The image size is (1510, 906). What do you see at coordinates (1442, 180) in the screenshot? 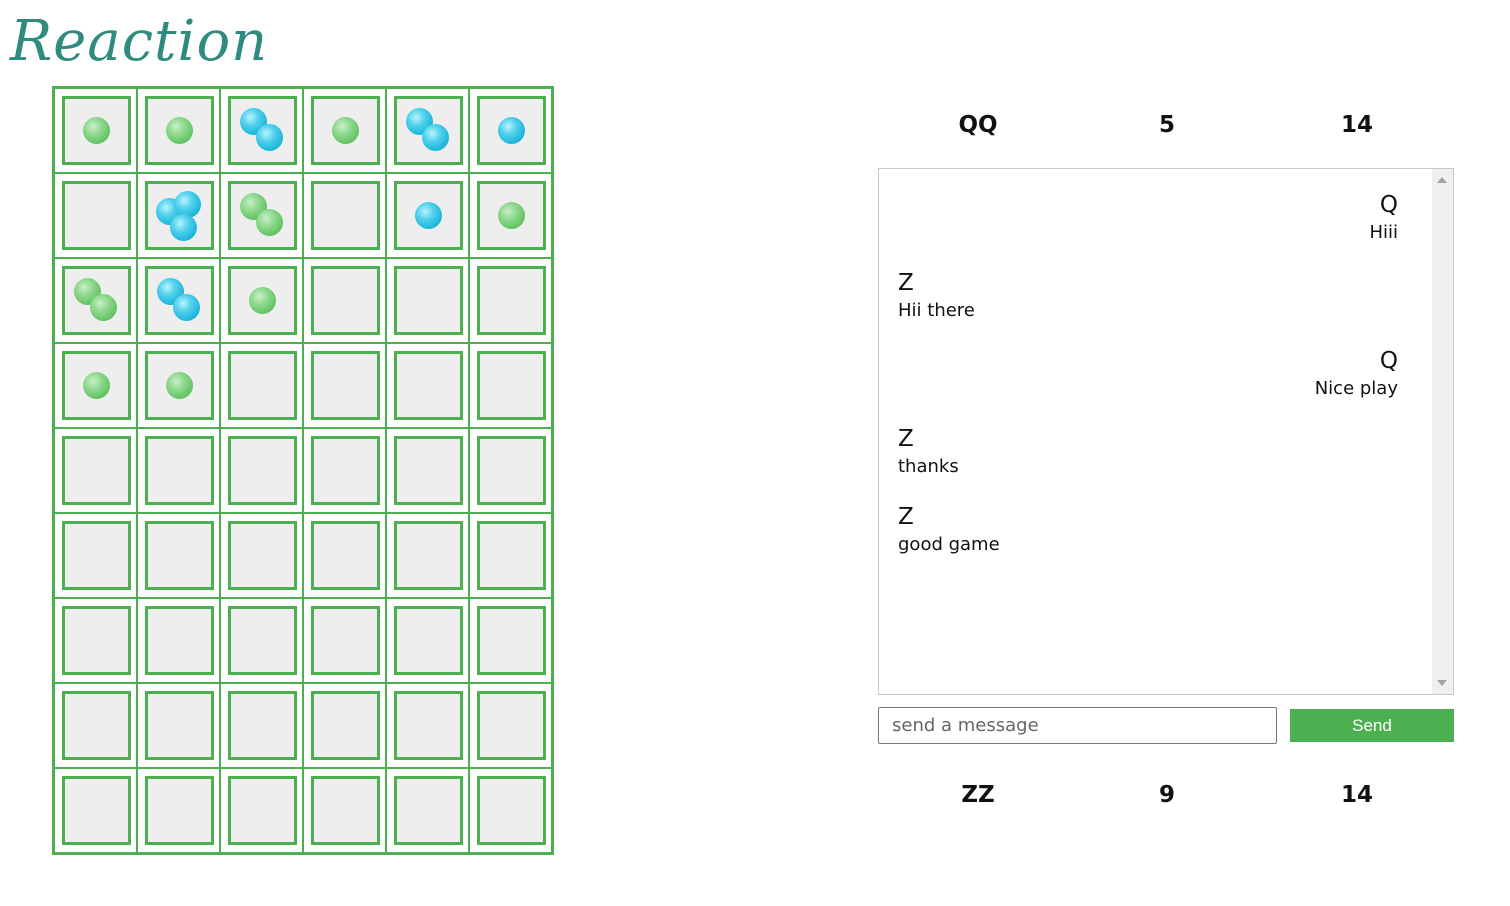
I see `scroll-up-icon` at bounding box center [1442, 180].